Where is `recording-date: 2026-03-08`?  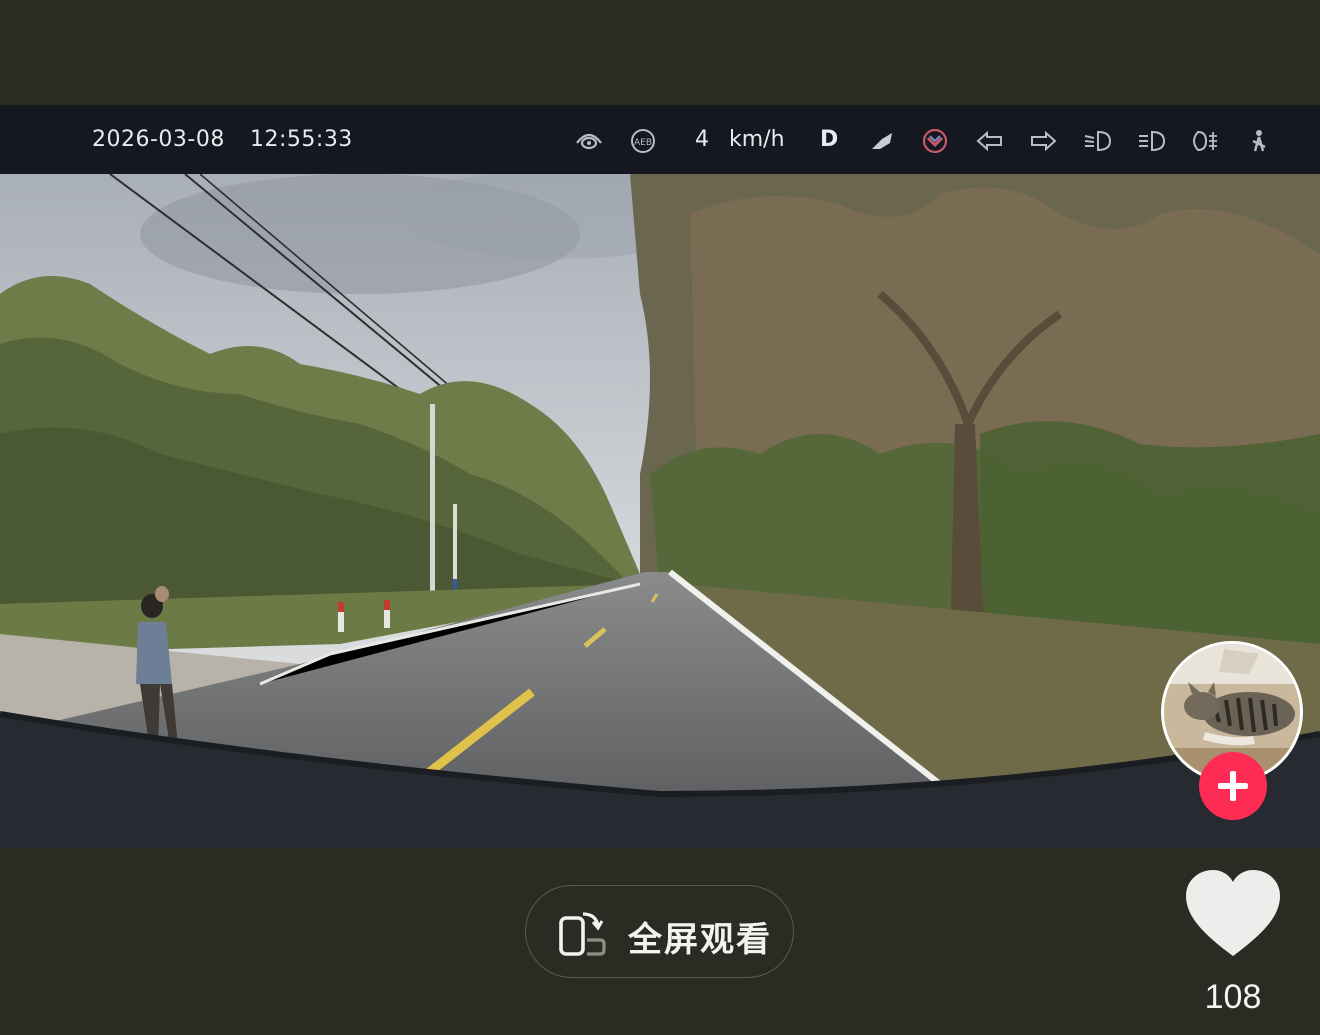 recording-date: 2026-03-08 is located at coordinates (158, 139).